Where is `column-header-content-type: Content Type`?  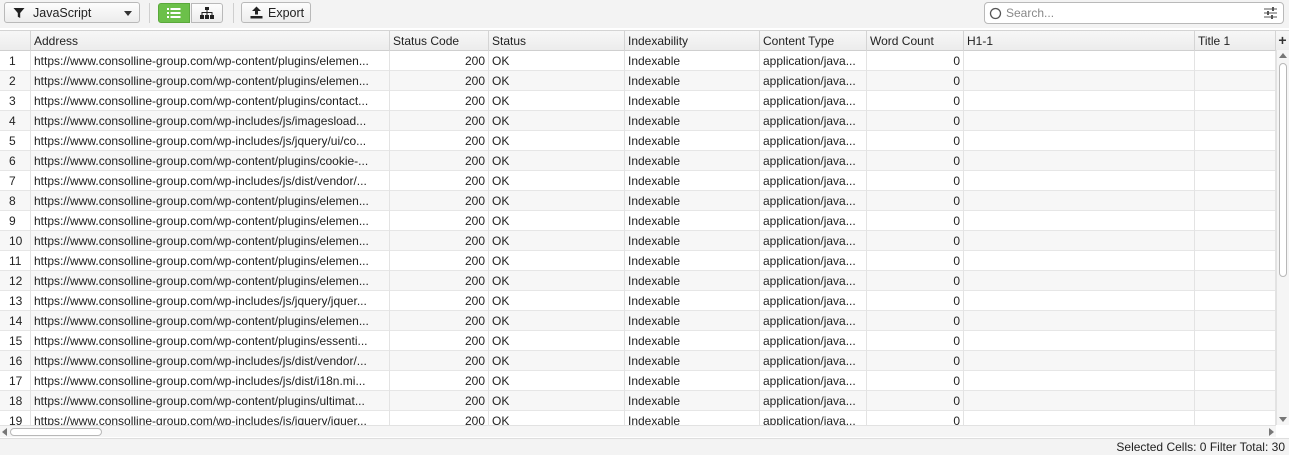 column-header-content-type: Content Type is located at coordinates (813, 41).